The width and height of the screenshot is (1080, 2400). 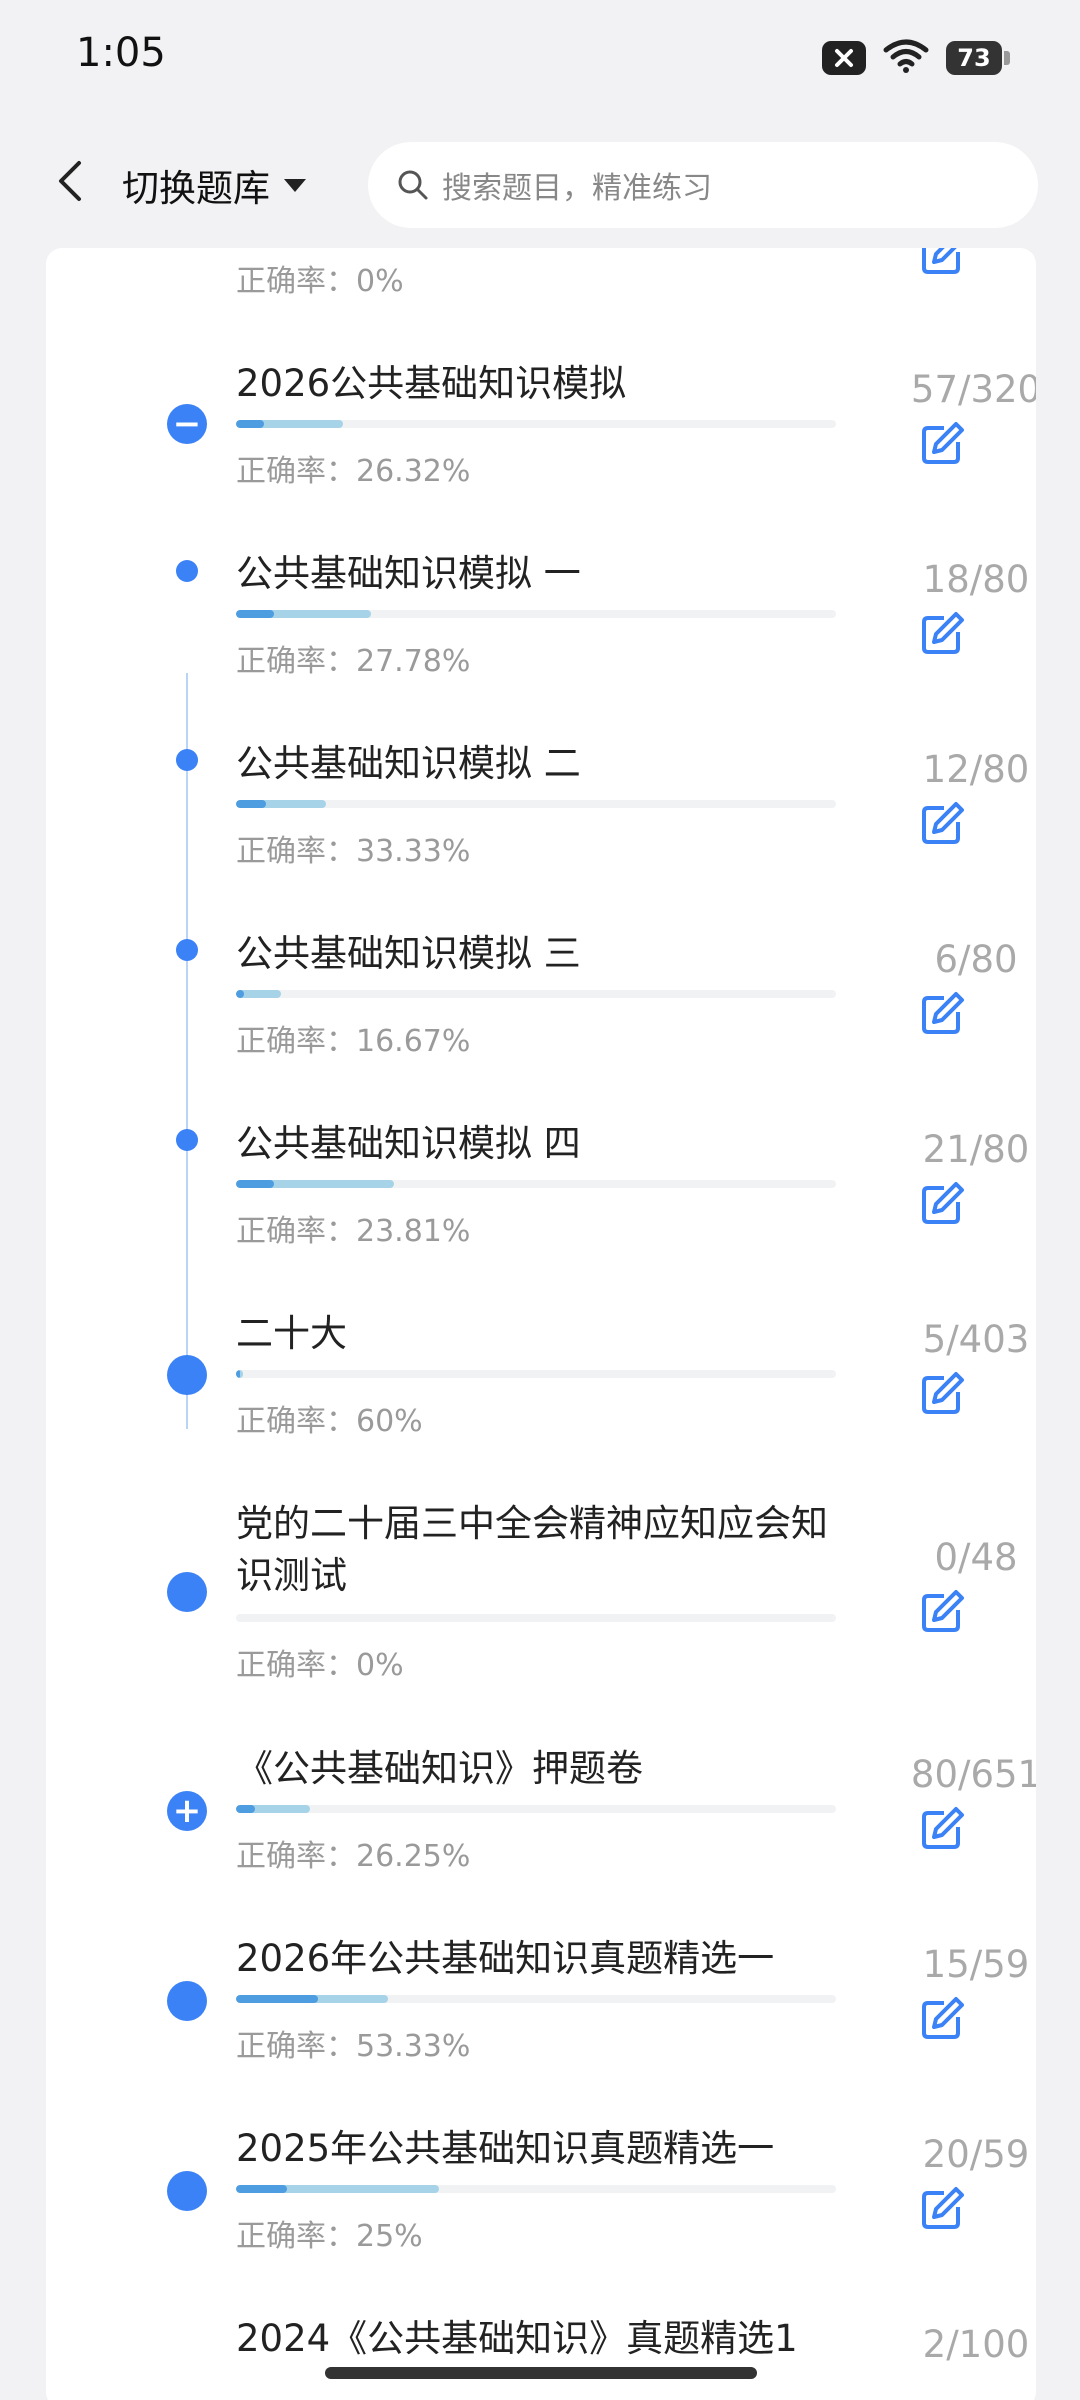 I want to click on back-button, so click(x=70, y=181).